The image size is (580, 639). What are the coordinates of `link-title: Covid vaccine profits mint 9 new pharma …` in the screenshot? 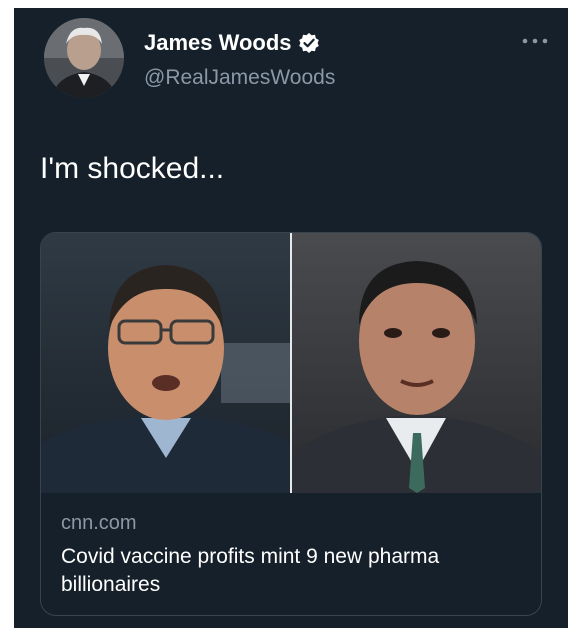 It's located at (291, 571).